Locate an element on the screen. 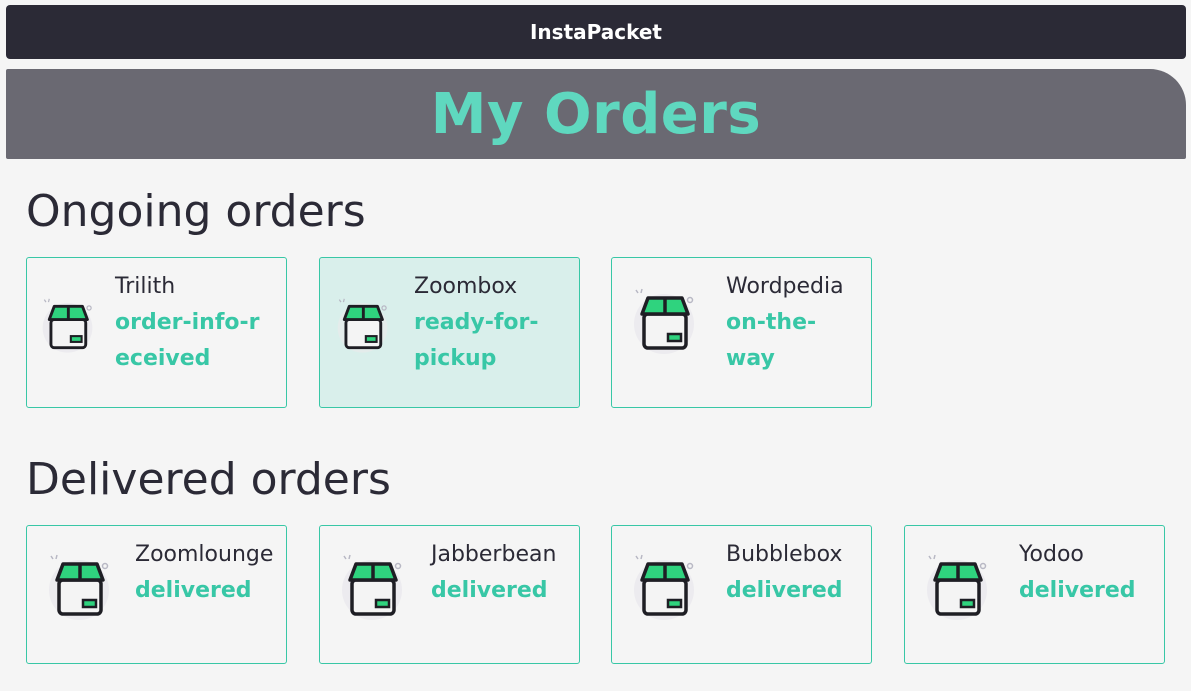 The width and height of the screenshot is (1191, 691). order-card: Bubblebox delivered is located at coordinates (741, 594).